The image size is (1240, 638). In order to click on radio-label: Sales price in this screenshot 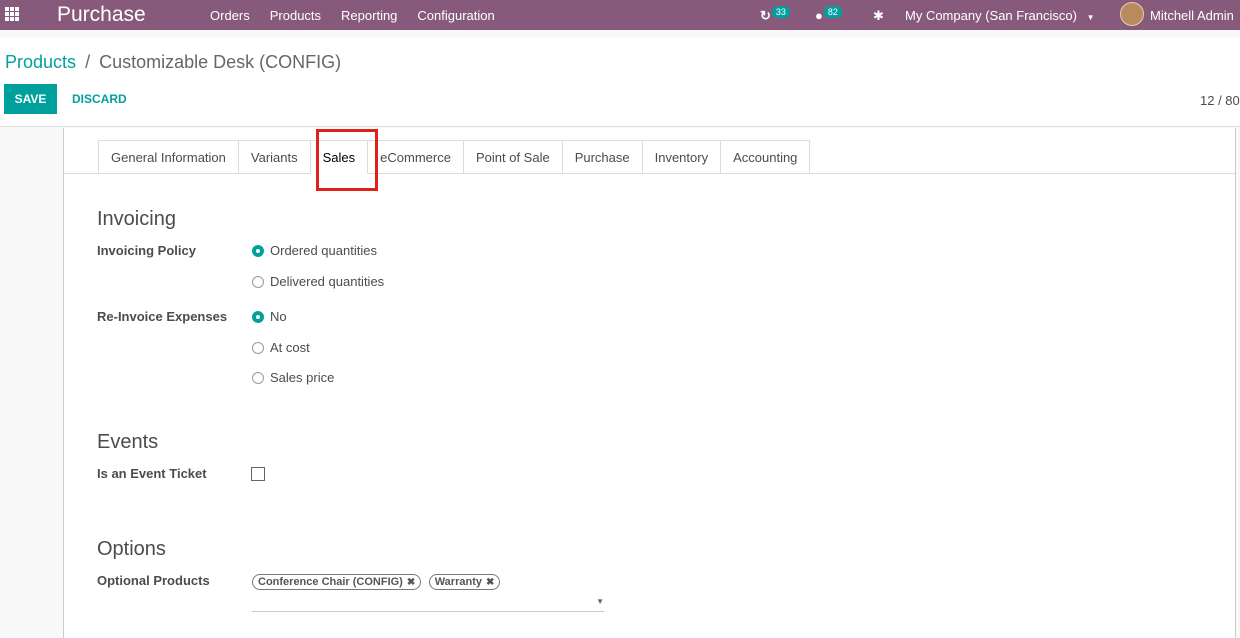, I will do `click(302, 377)`.